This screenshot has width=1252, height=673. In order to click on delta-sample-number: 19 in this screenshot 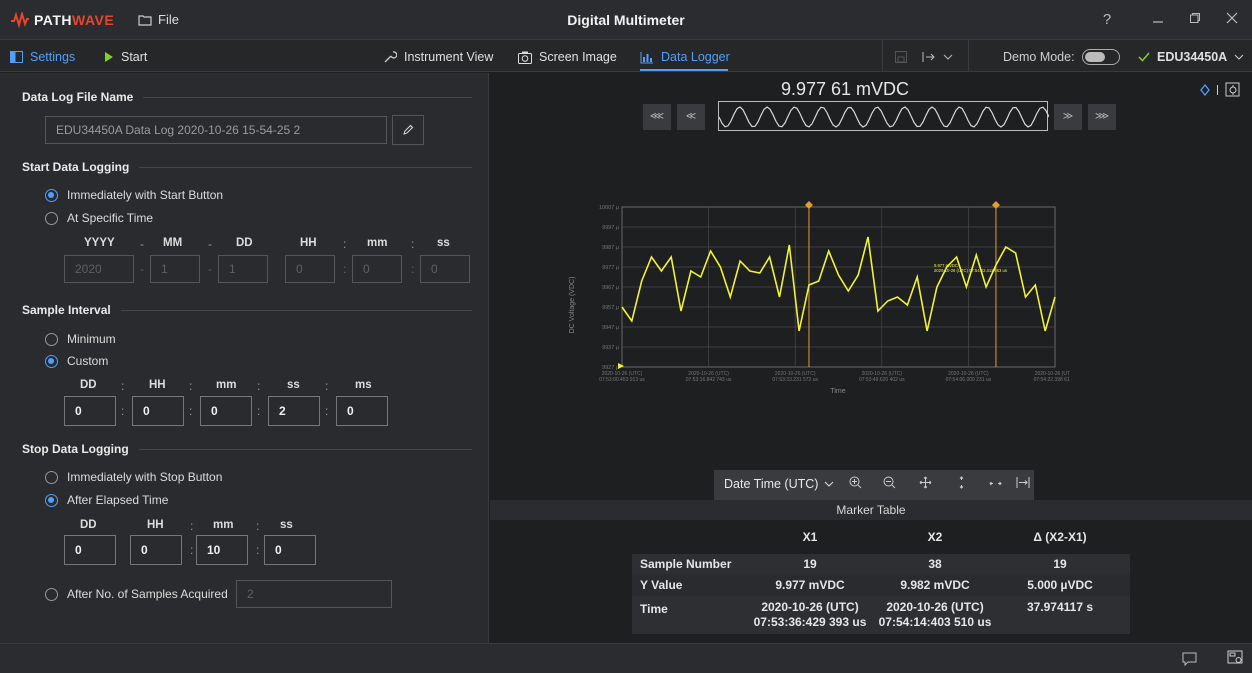, I will do `click(1060, 564)`.